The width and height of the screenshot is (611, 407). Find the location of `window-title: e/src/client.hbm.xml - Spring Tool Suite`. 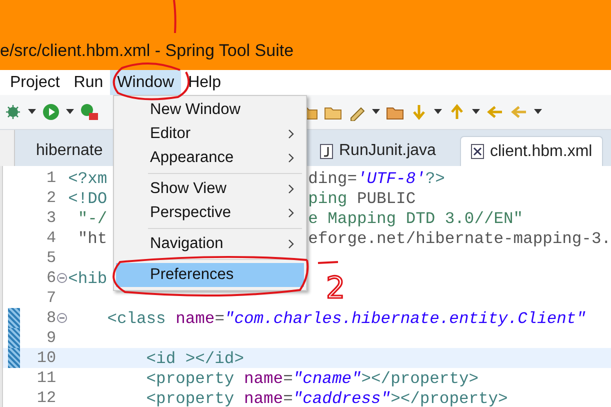

window-title: e/src/client.hbm.xml - Spring Tool Suite is located at coordinates (147, 51).